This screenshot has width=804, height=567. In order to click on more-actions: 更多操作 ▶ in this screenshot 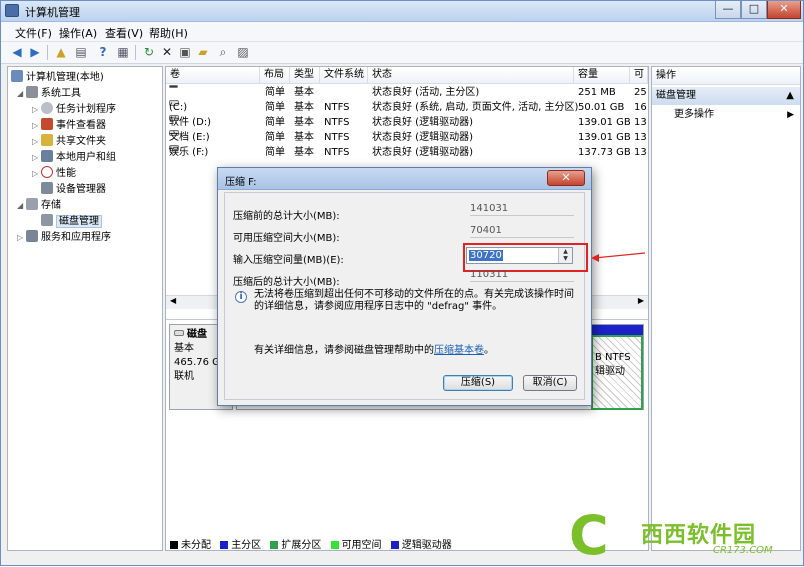, I will do `click(726, 115)`.